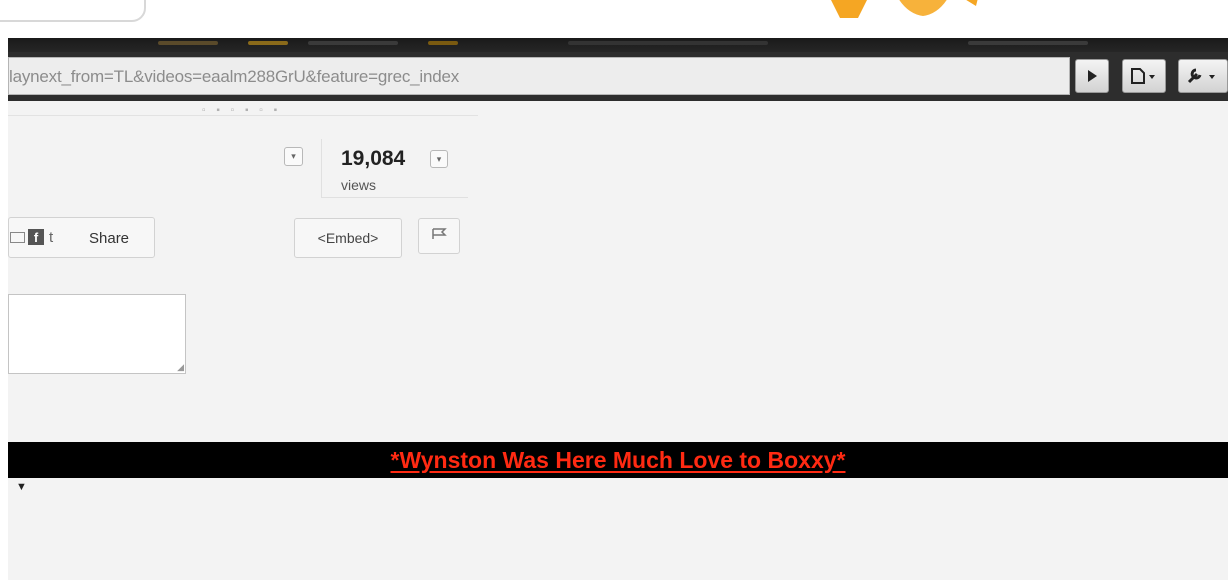 This screenshot has width=1228, height=580. Describe the element at coordinates (293, 156) in the screenshot. I see `dropdown-toggle: ▾` at that location.